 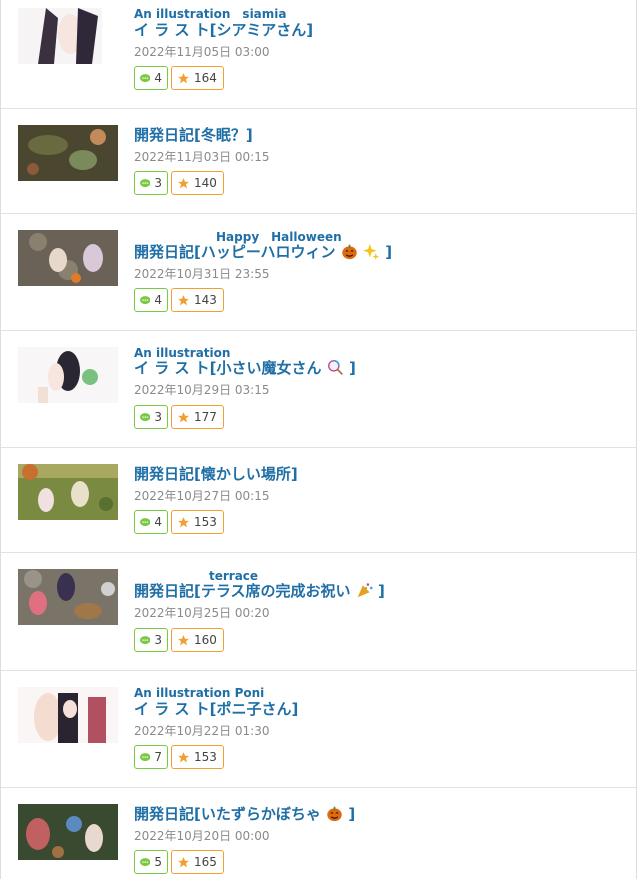 I want to click on favorite-count-badge: 164, so click(x=197, y=78).